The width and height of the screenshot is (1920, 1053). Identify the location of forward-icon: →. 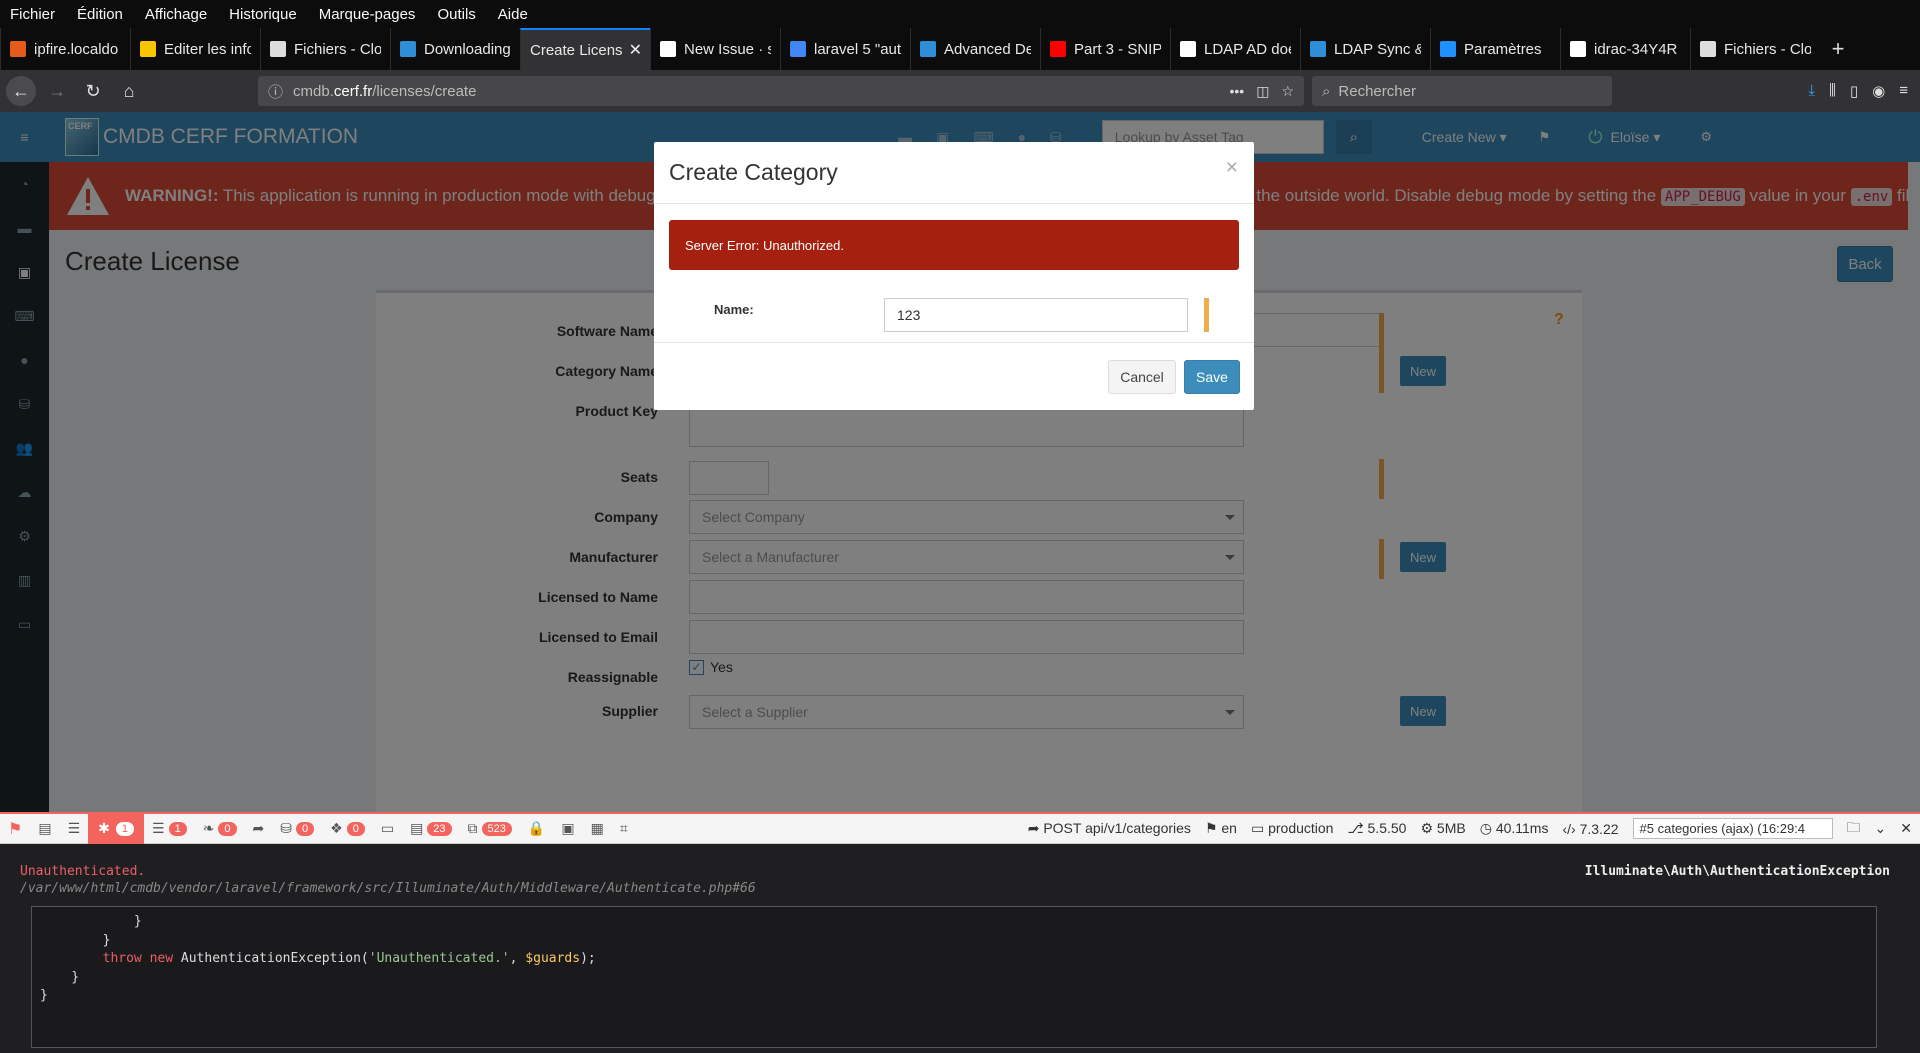
(57, 91).